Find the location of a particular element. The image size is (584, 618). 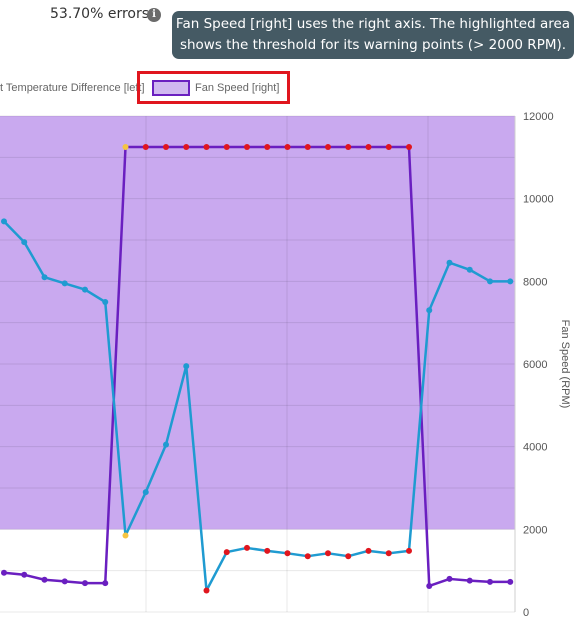

y2-tick-label: 2000 is located at coordinates (535, 530).